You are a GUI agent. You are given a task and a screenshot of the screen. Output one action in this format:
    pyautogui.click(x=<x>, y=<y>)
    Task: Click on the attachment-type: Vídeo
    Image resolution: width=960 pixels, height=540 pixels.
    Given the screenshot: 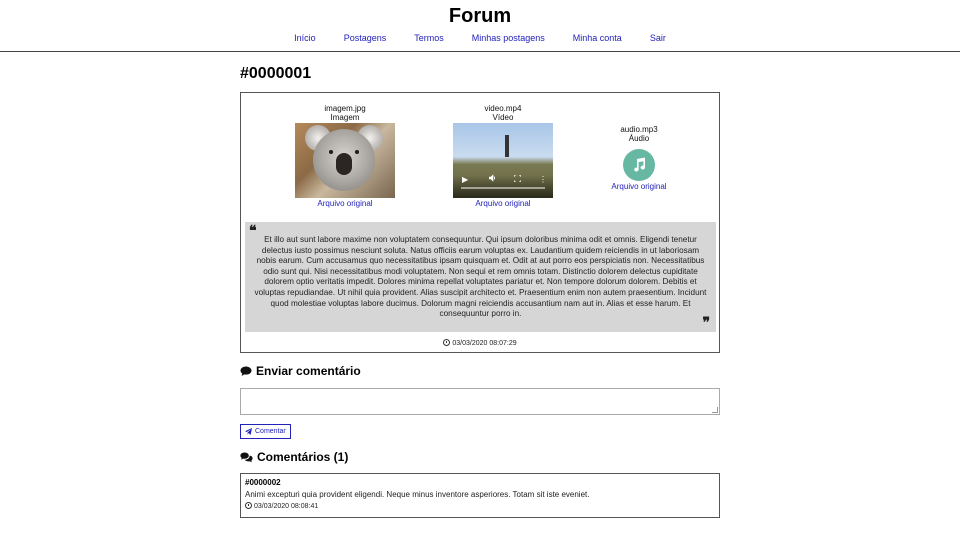 What is the action you would take?
    pyautogui.click(x=503, y=117)
    